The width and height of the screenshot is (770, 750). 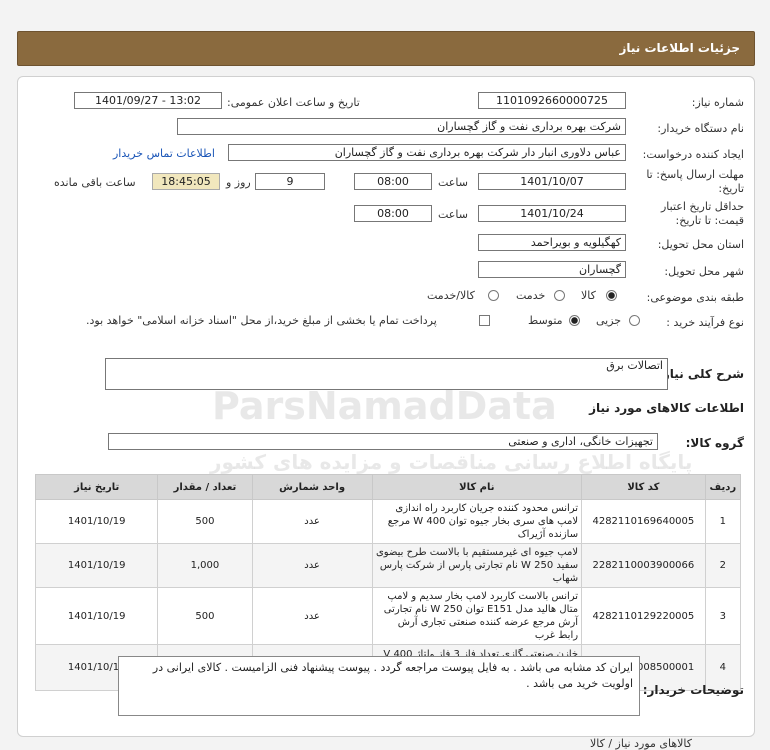 What do you see at coordinates (393, 181) in the screenshot?
I see `deadline-time-field: 08:00` at bounding box center [393, 181].